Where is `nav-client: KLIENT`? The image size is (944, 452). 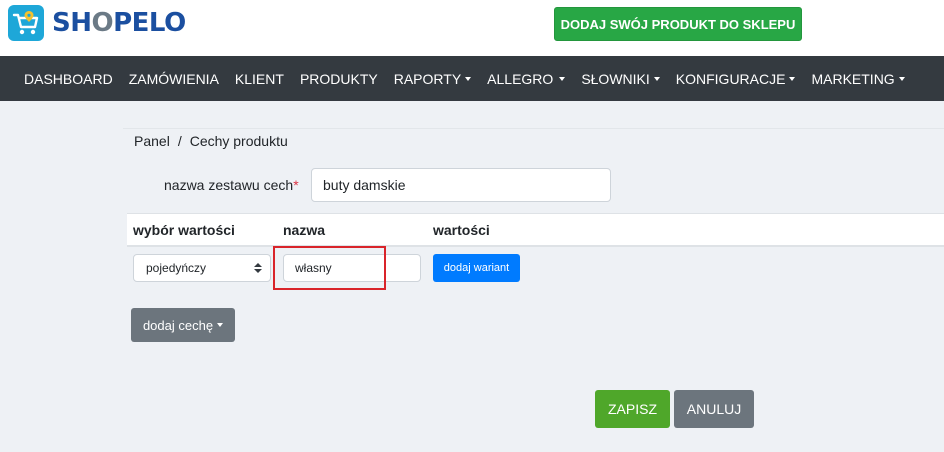 nav-client: KLIENT is located at coordinates (259, 78).